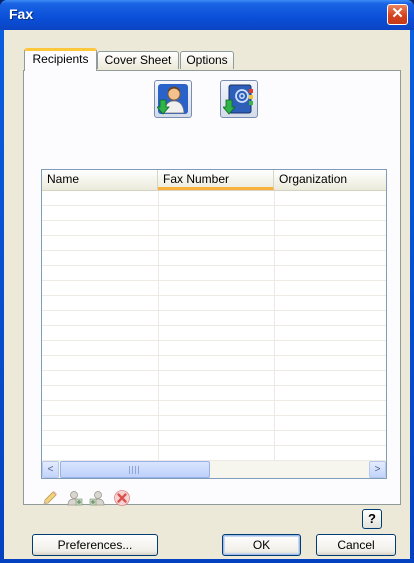 This screenshot has height=563, width=414. Describe the element at coordinates (207, 15) in the screenshot. I see `title-bar: Fax ✕` at that location.